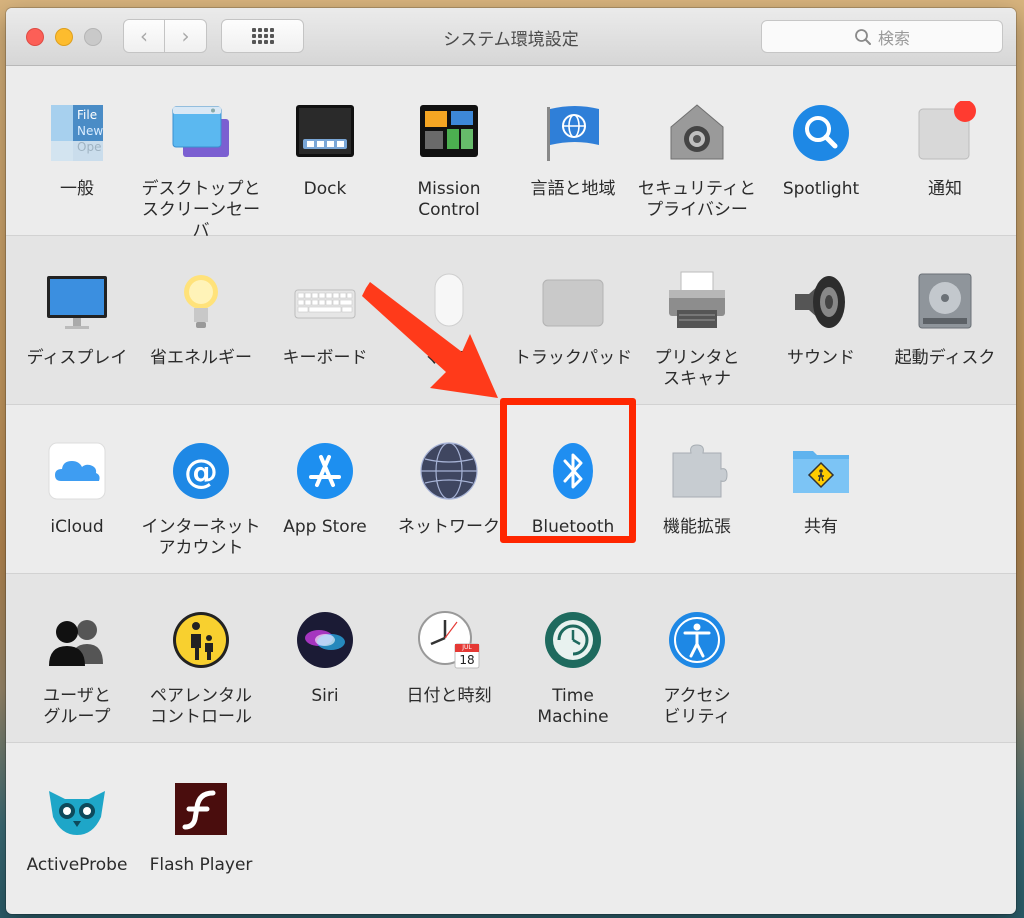 This screenshot has height=918, width=1024. I want to click on spotlight-icon, so click(821, 133).